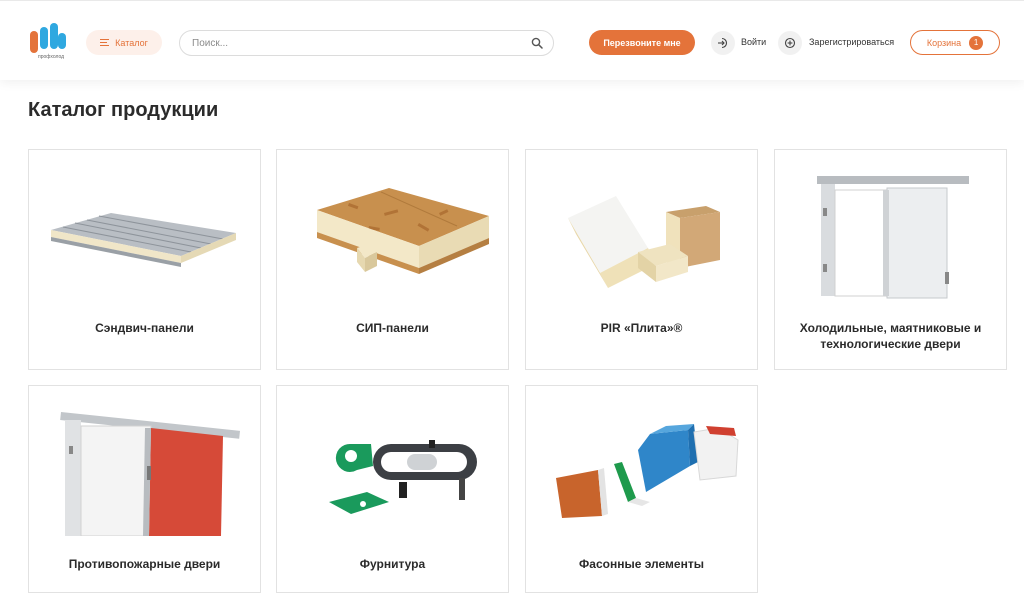 The height and width of the screenshot is (614, 1024). What do you see at coordinates (392, 328) in the screenshot?
I see `product-name: СИП-панели` at bounding box center [392, 328].